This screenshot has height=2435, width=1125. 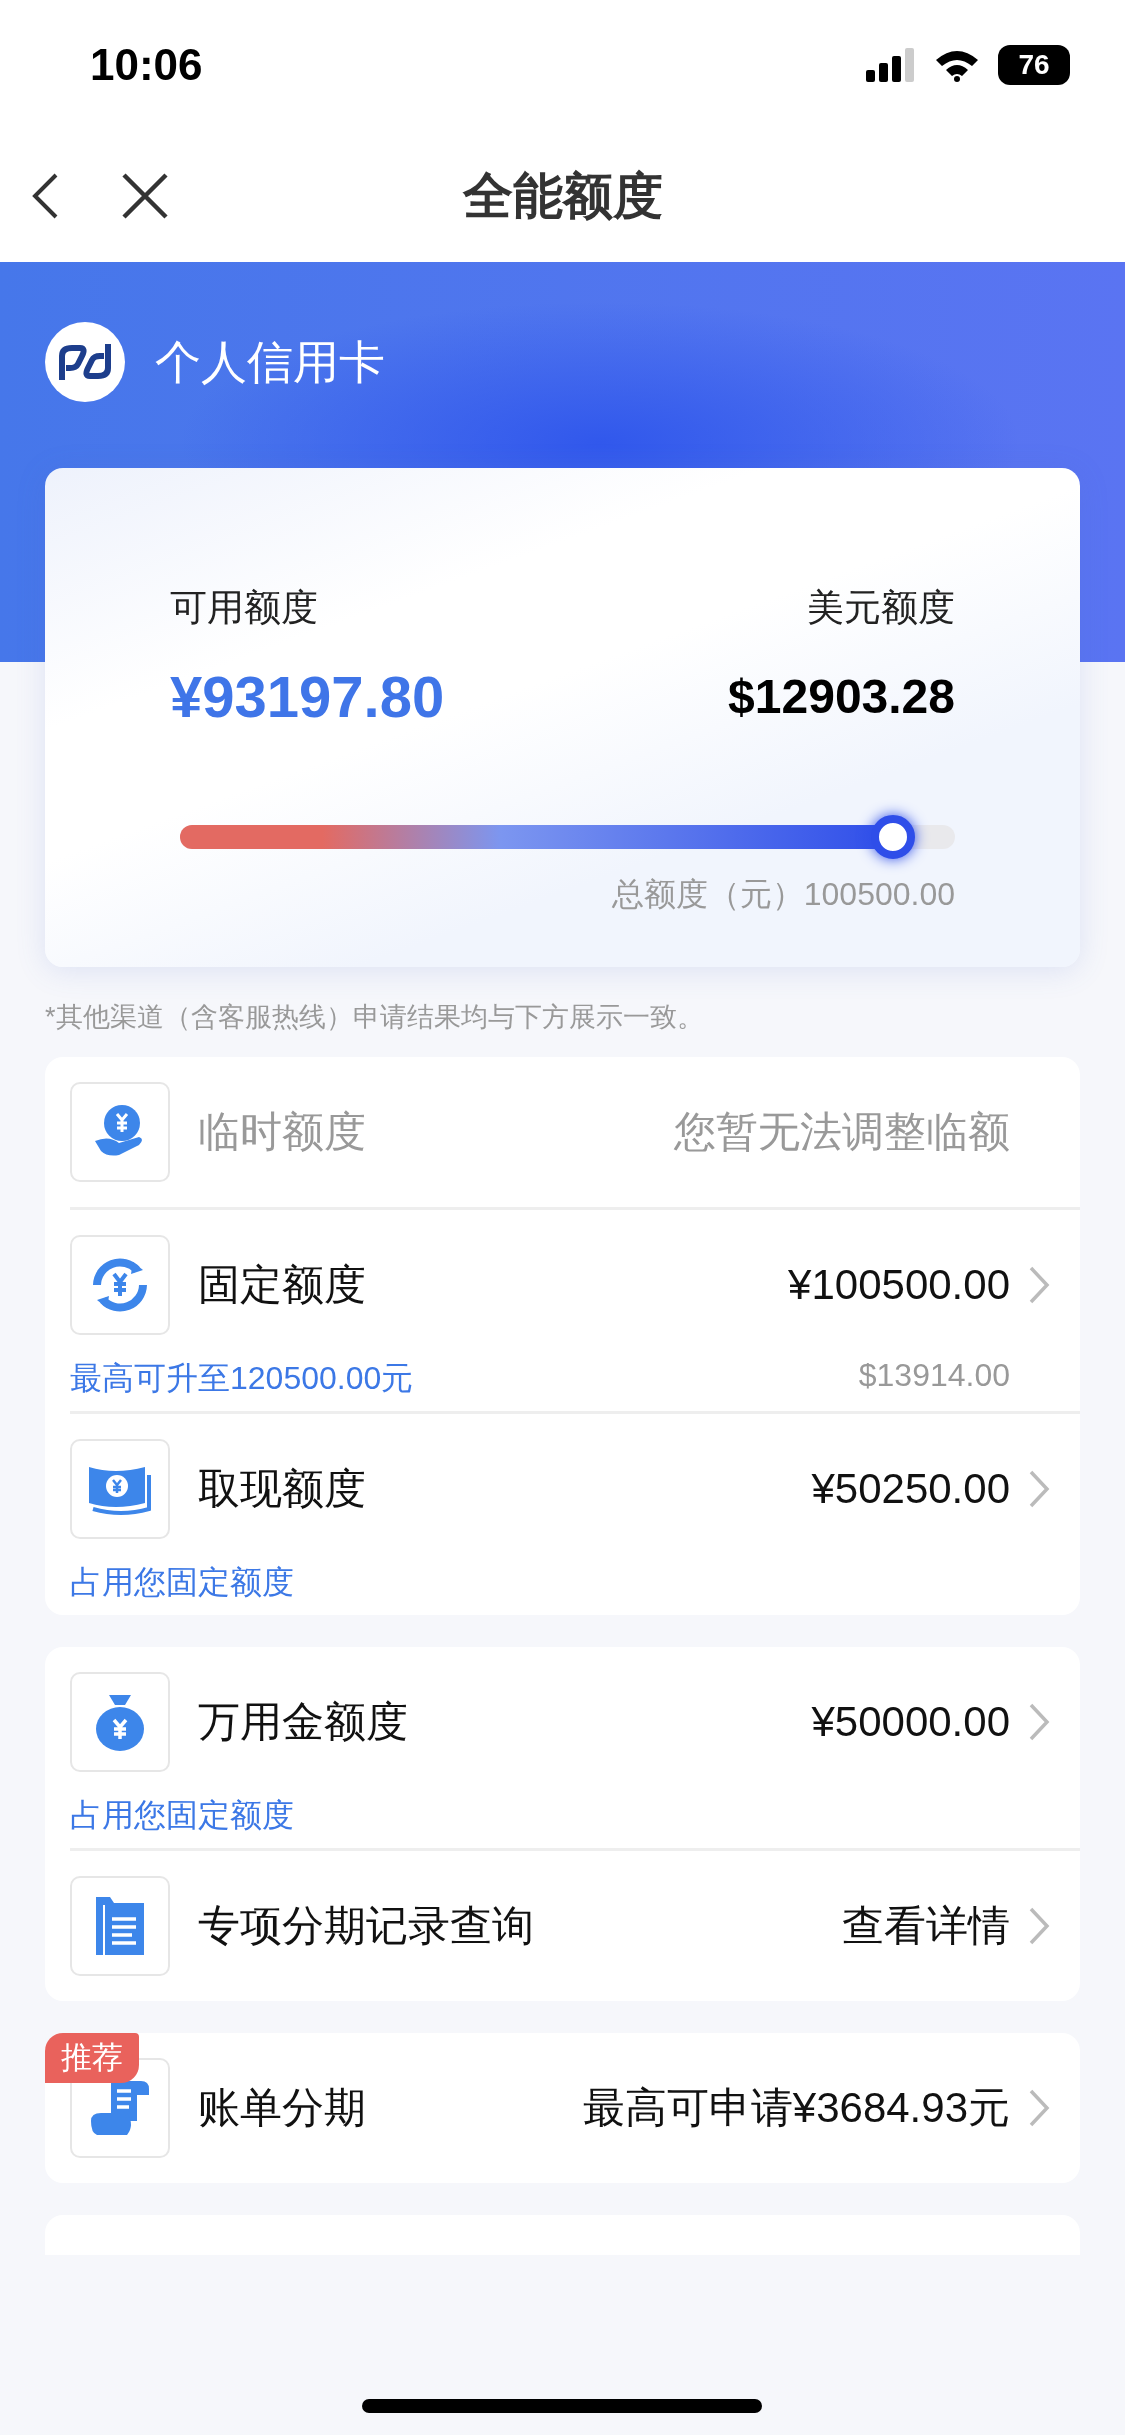 What do you see at coordinates (899, 1285) in the screenshot?
I see `row-value: ¥100500.00` at bounding box center [899, 1285].